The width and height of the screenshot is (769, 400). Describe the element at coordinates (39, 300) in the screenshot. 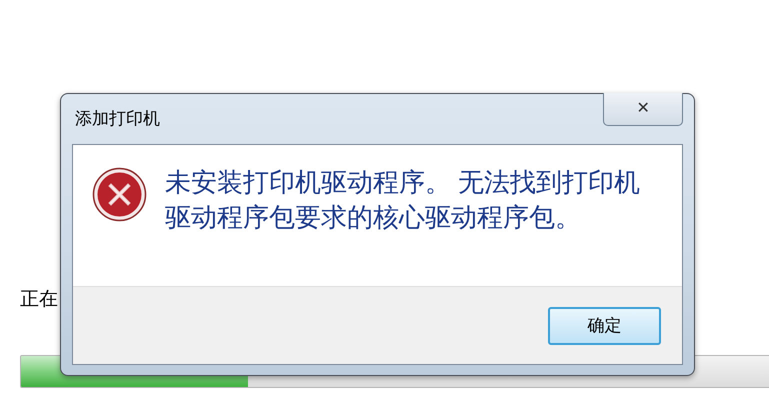

I see `status-text: 正在` at that location.